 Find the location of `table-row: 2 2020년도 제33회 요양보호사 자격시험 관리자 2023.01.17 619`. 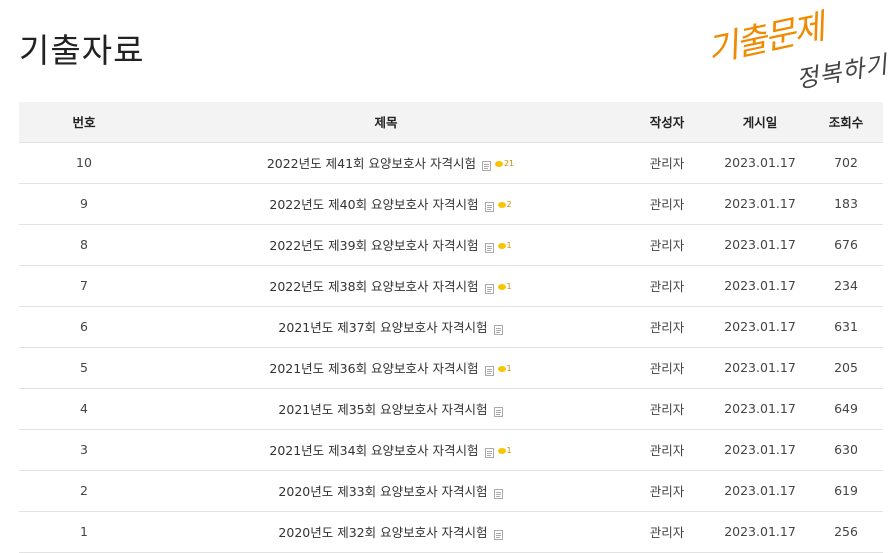

table-row: 2 2020년도 제33회 요양보호사 자격시험 관리자 2023.01.17 619 is located at coordinates (451, 491).